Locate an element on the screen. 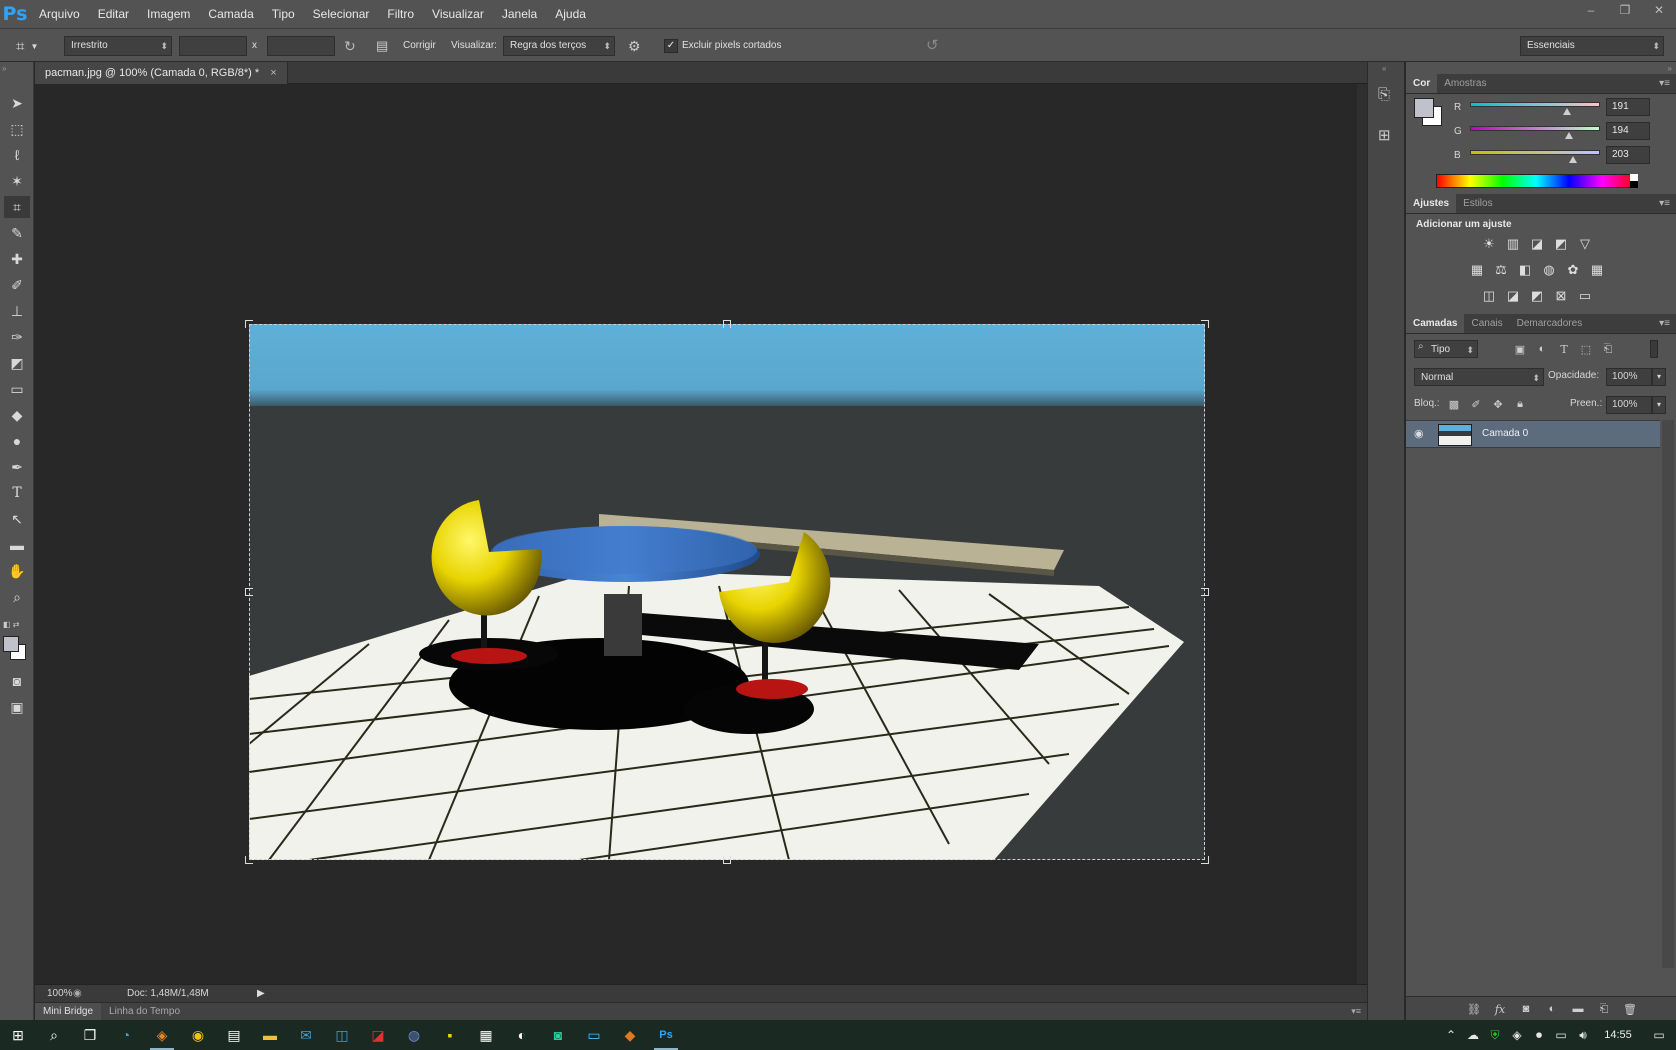 This screenshot has width=1676, height=1050. crop-handle-top-right is located at coordinates (1205, 324).